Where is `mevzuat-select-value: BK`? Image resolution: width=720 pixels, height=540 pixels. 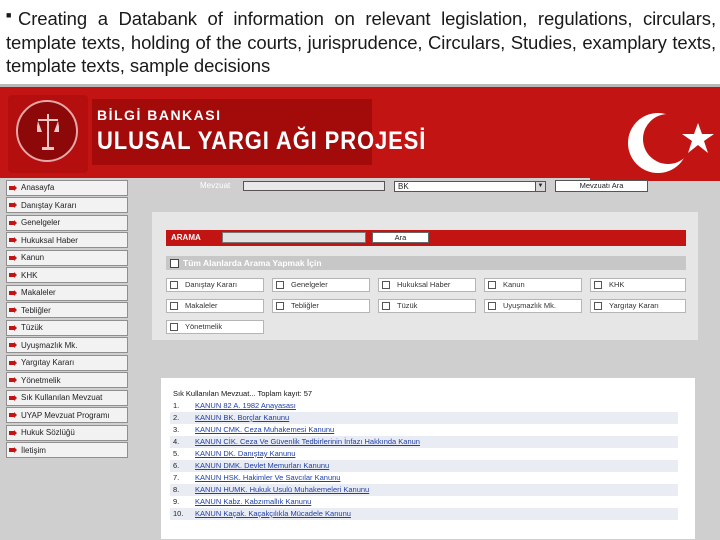 mevzuat-select-value: BK is located at coordinates (403, 186).